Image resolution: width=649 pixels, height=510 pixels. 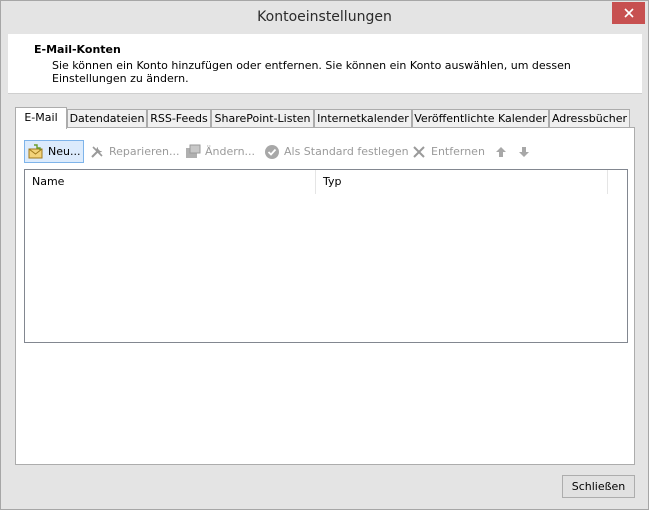 What do you see at coordinates (458, 151) in the screenshot?
I see `remove-label: Entfernen` at bounding box center [458, 151].